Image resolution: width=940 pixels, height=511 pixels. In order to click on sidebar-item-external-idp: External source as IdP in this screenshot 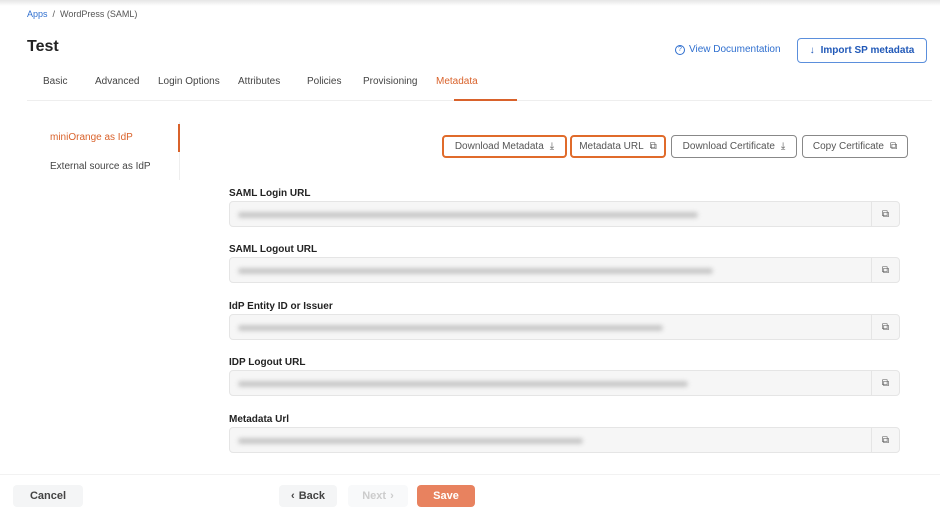, I will do `click(100, 166)`.